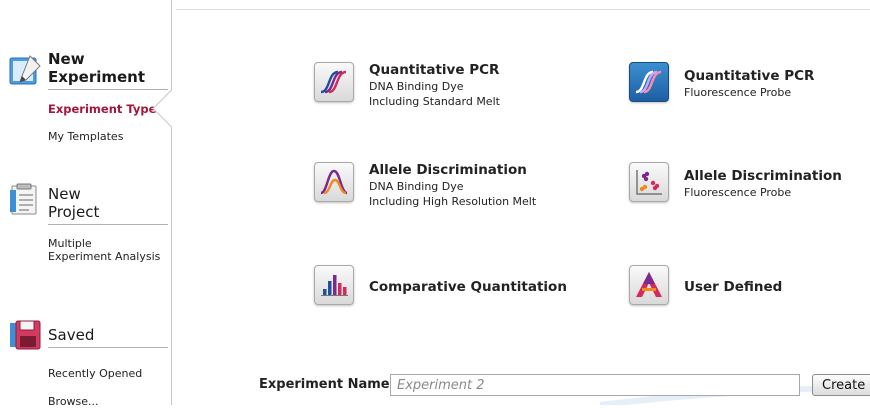 The width and height of the screenshot is (870, 408). Describe the element at coordinates (74, 212) in the screenshot. I see `new-project-title-line2: Project` at that location.